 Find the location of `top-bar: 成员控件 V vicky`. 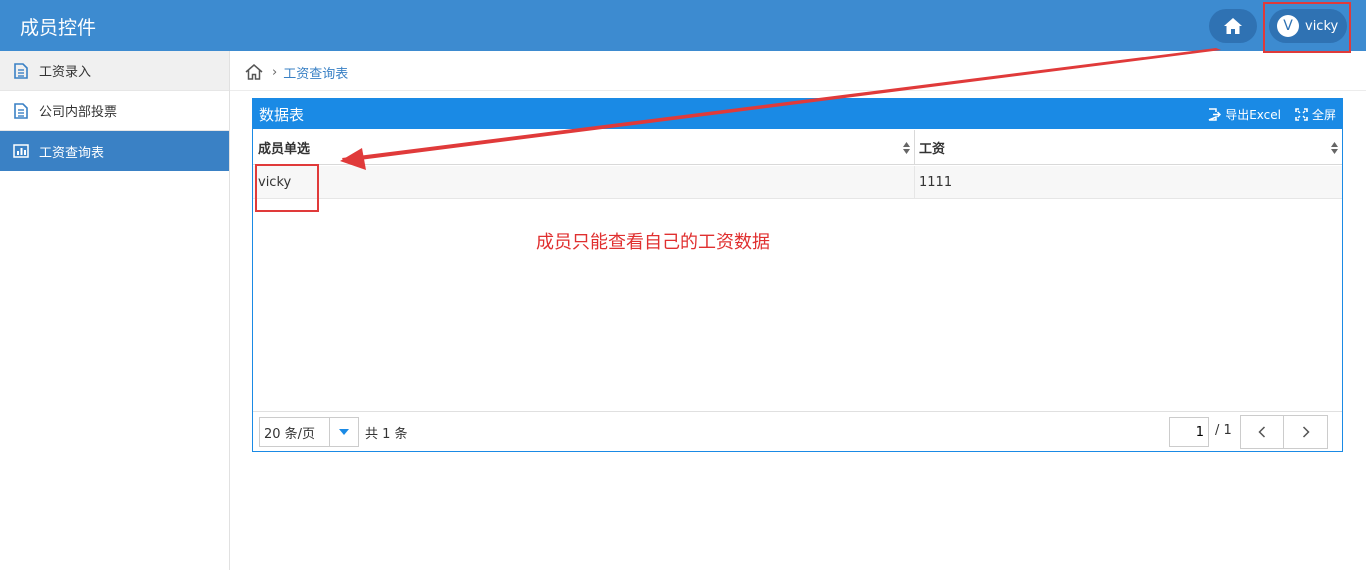

top-bar: 成员控件 V vicky is located at coordinates (683, 25).